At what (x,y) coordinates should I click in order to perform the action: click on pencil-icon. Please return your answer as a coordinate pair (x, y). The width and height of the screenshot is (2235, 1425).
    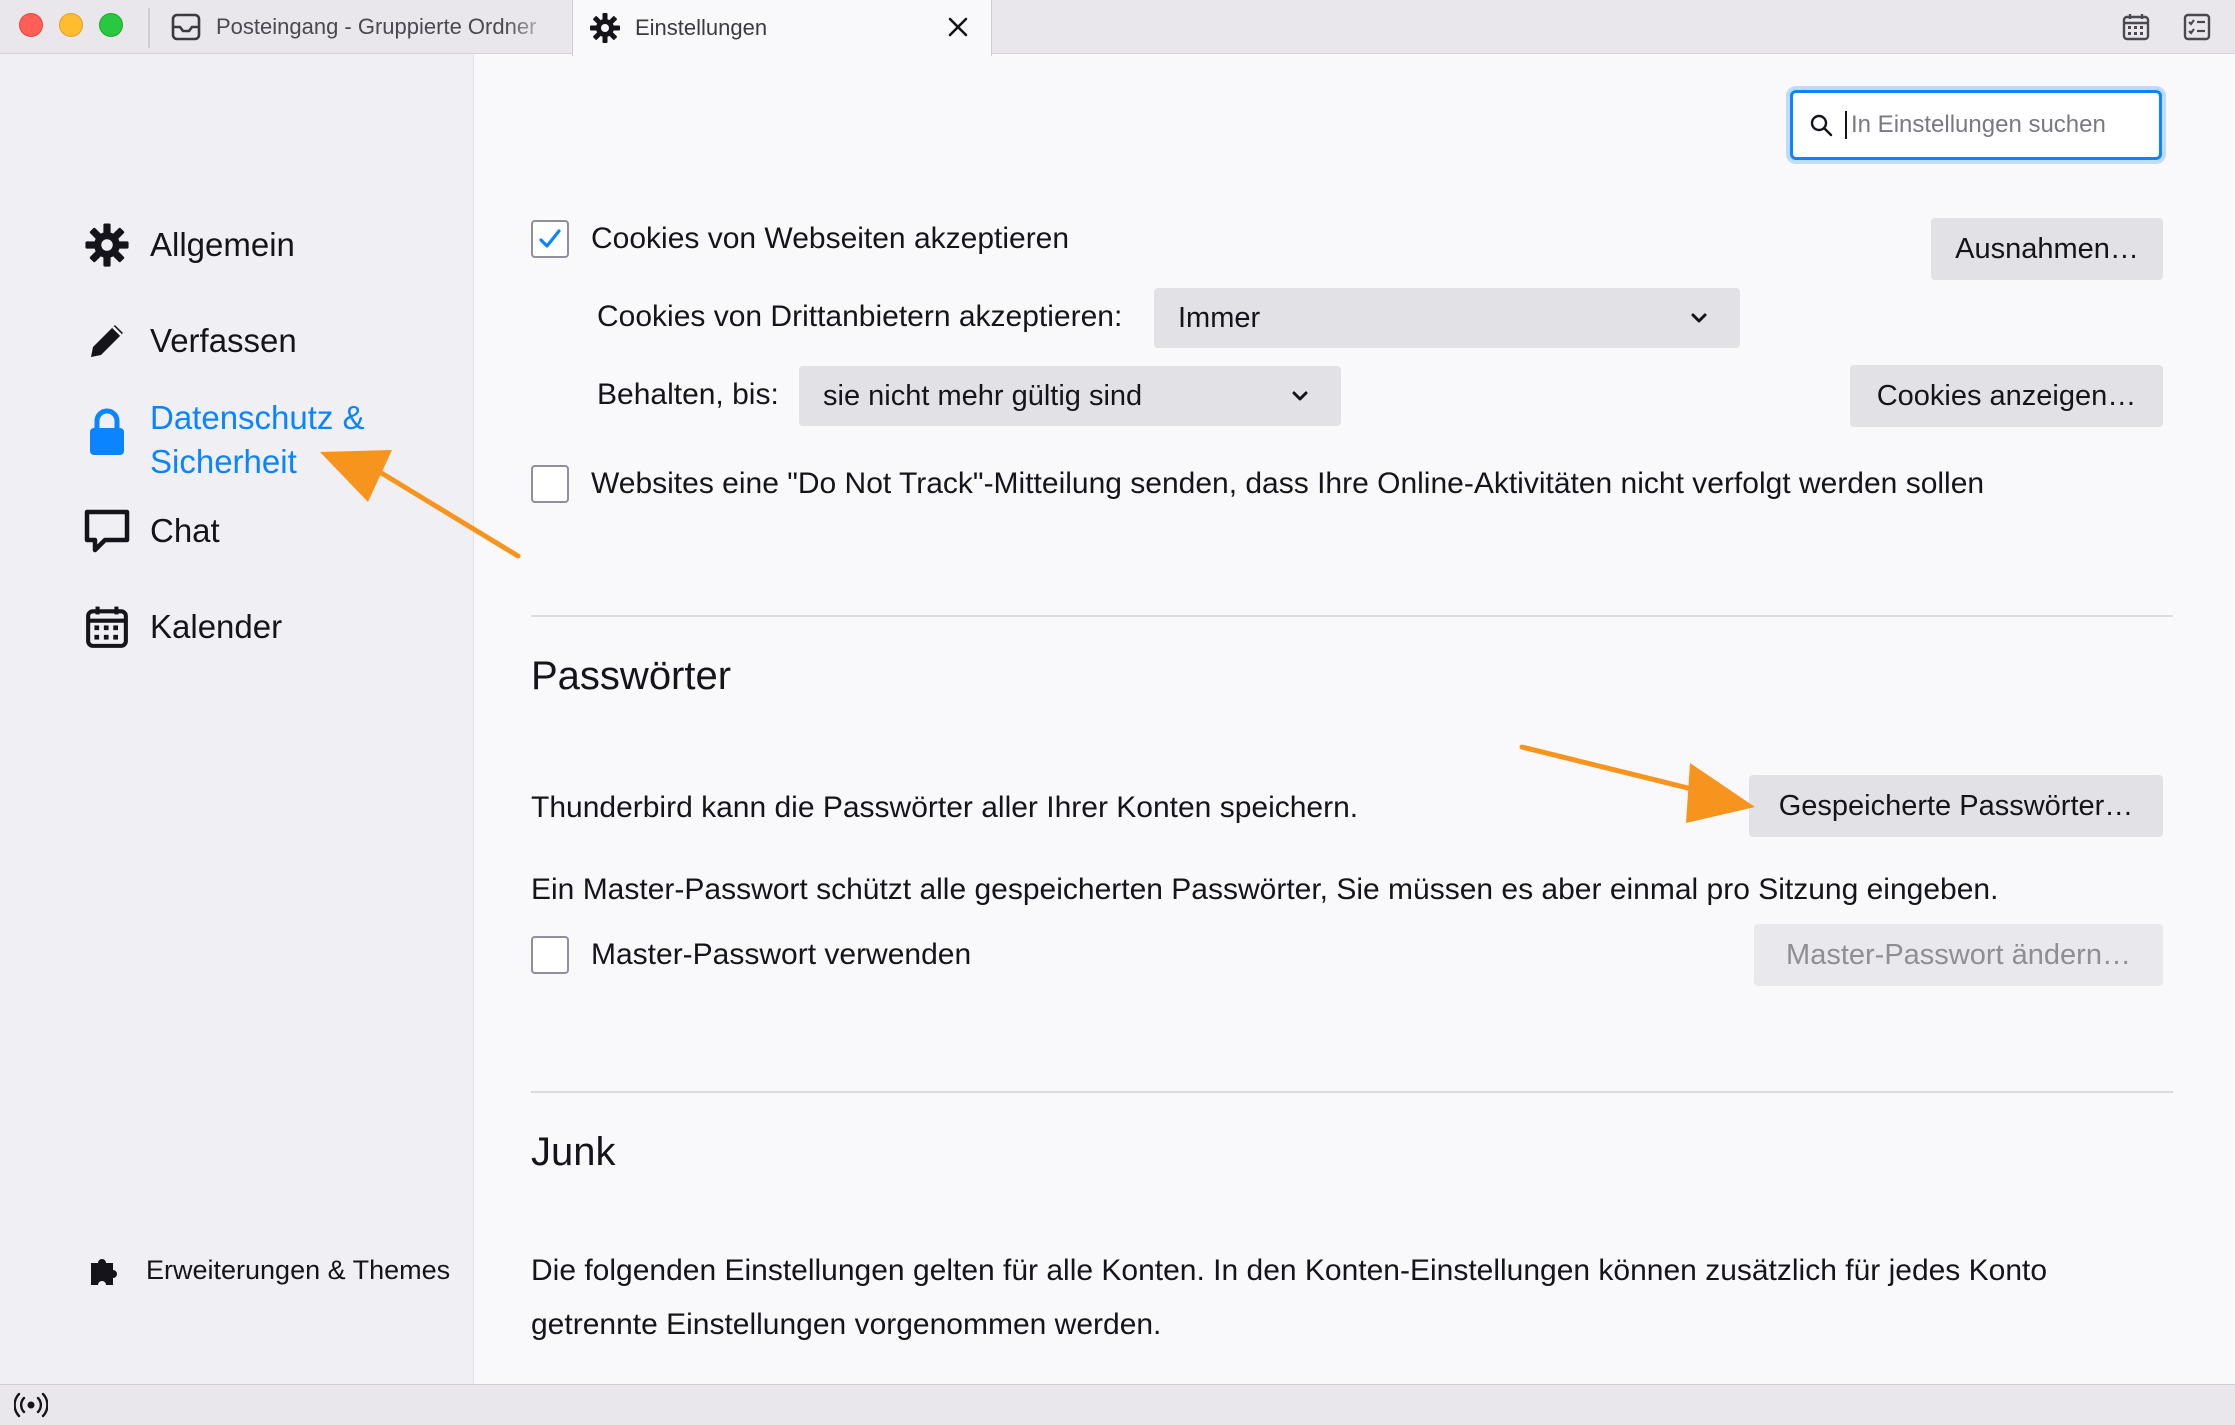
    Looking at the image, I should click on (107, 341).